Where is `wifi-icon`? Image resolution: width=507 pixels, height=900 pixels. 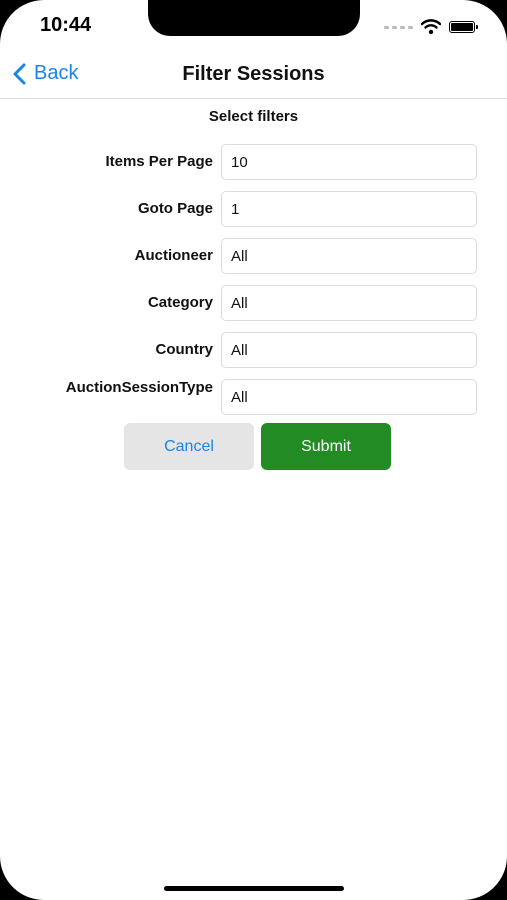 wifi-icon is located at coordinates (431, 27).